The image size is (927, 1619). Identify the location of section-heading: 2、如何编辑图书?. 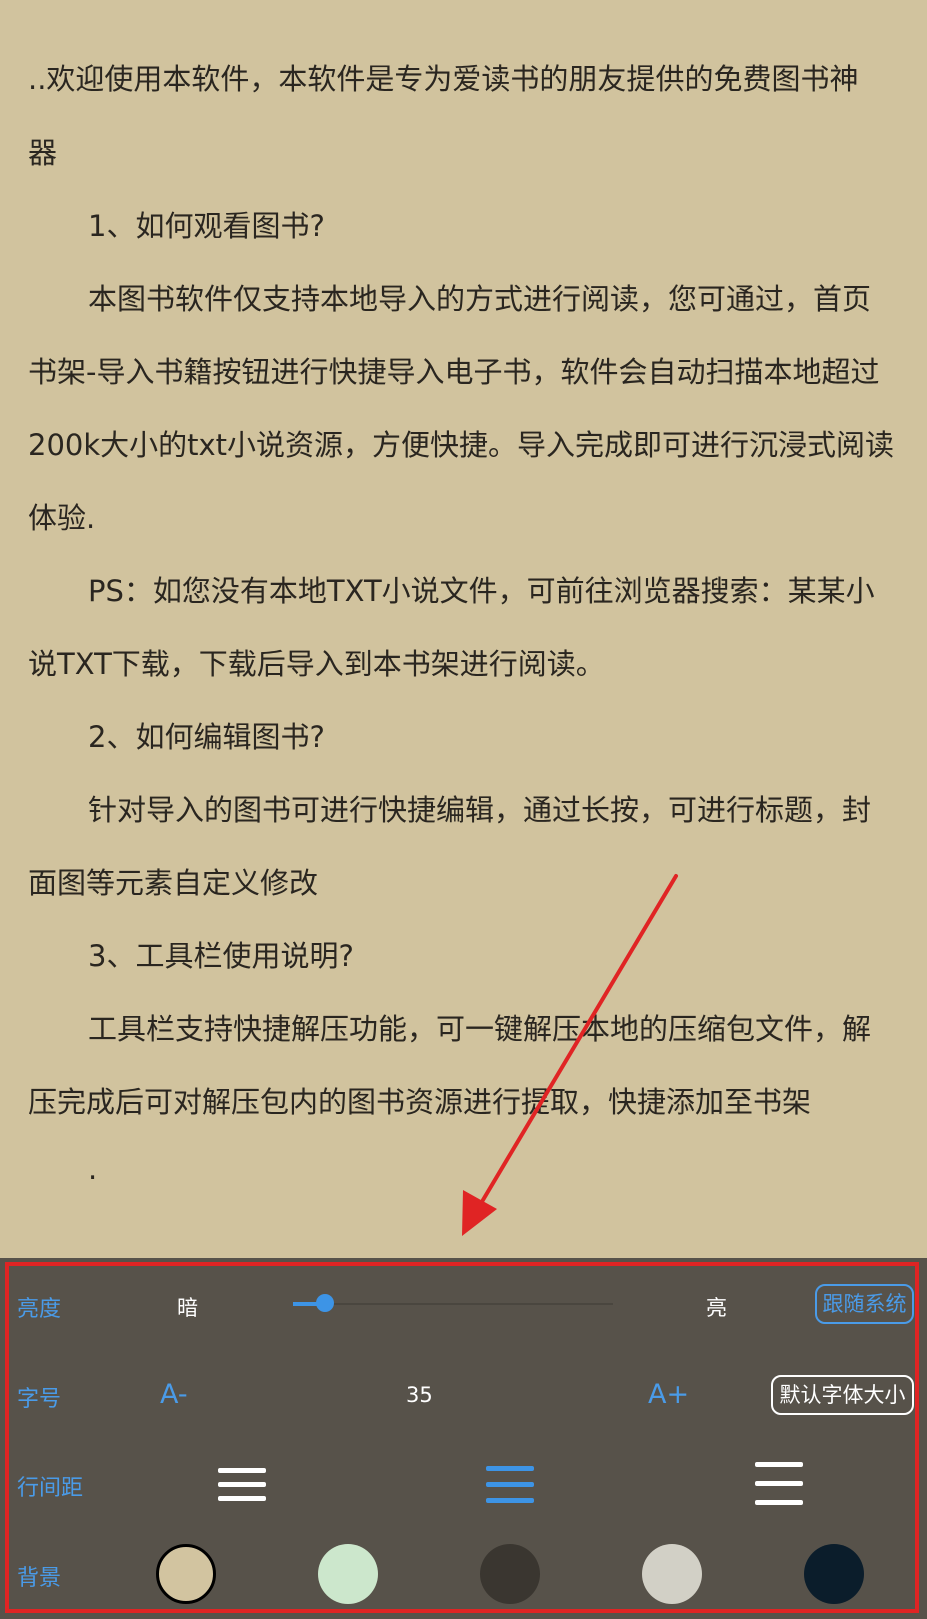
(206, 737).